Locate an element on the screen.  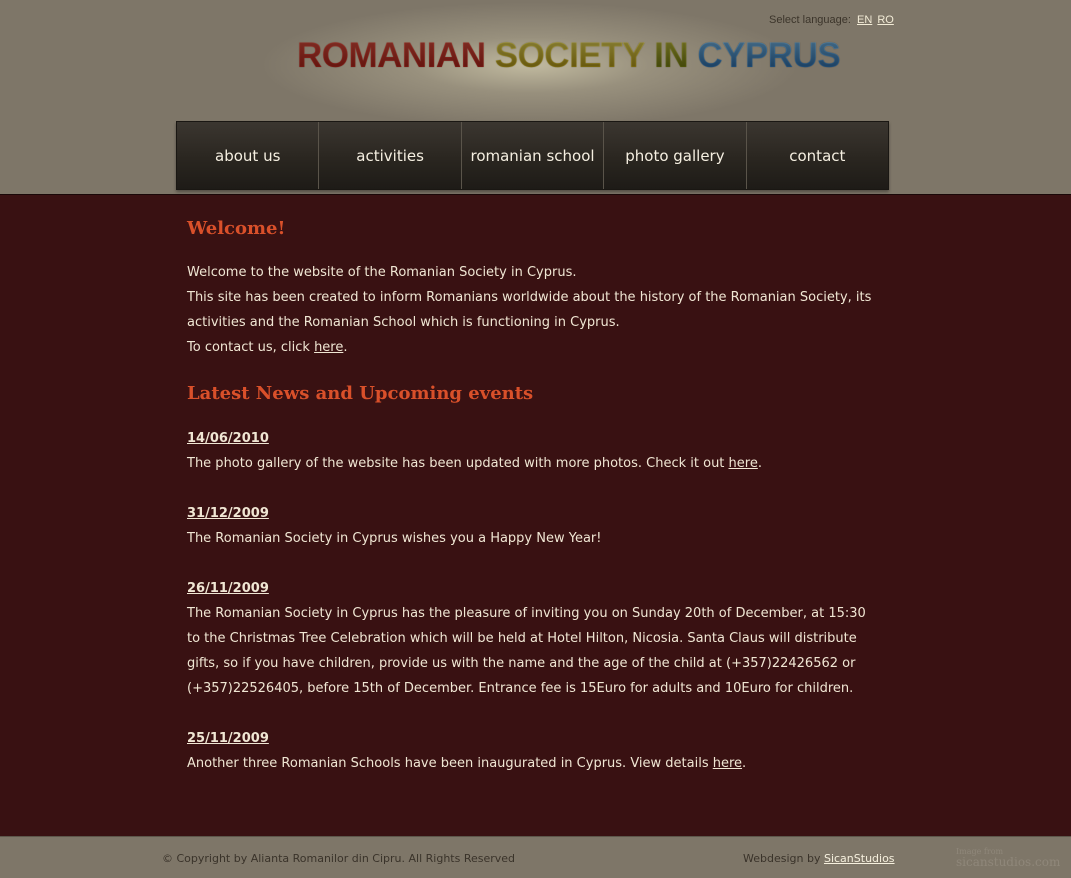
sicanstudios-link: SicanStudios is located at coordinates (859, 858).